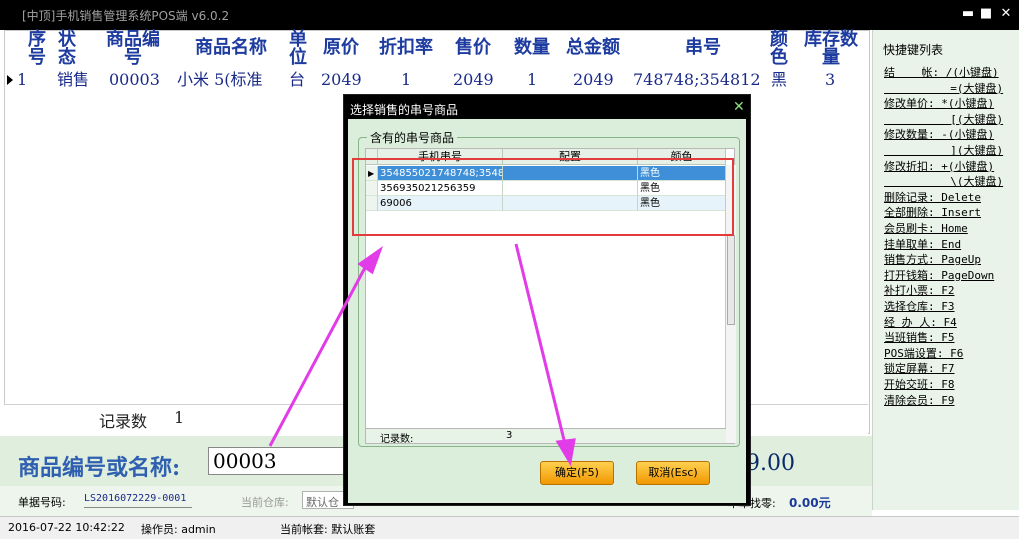 The image size is (1019, 539). I want to click on dialog-record-value: 3, so click(509, 435).